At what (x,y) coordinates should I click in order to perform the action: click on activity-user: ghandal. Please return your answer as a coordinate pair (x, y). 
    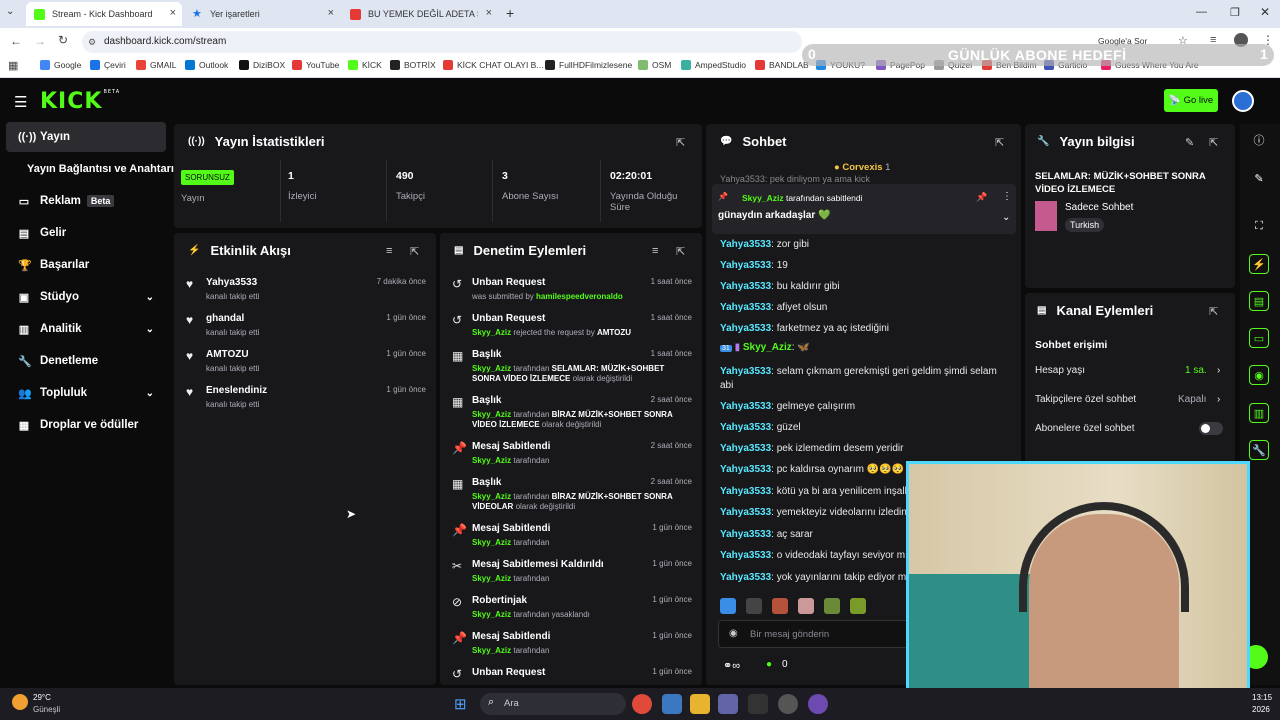
    Looking at the image, I should click on (225, 318).